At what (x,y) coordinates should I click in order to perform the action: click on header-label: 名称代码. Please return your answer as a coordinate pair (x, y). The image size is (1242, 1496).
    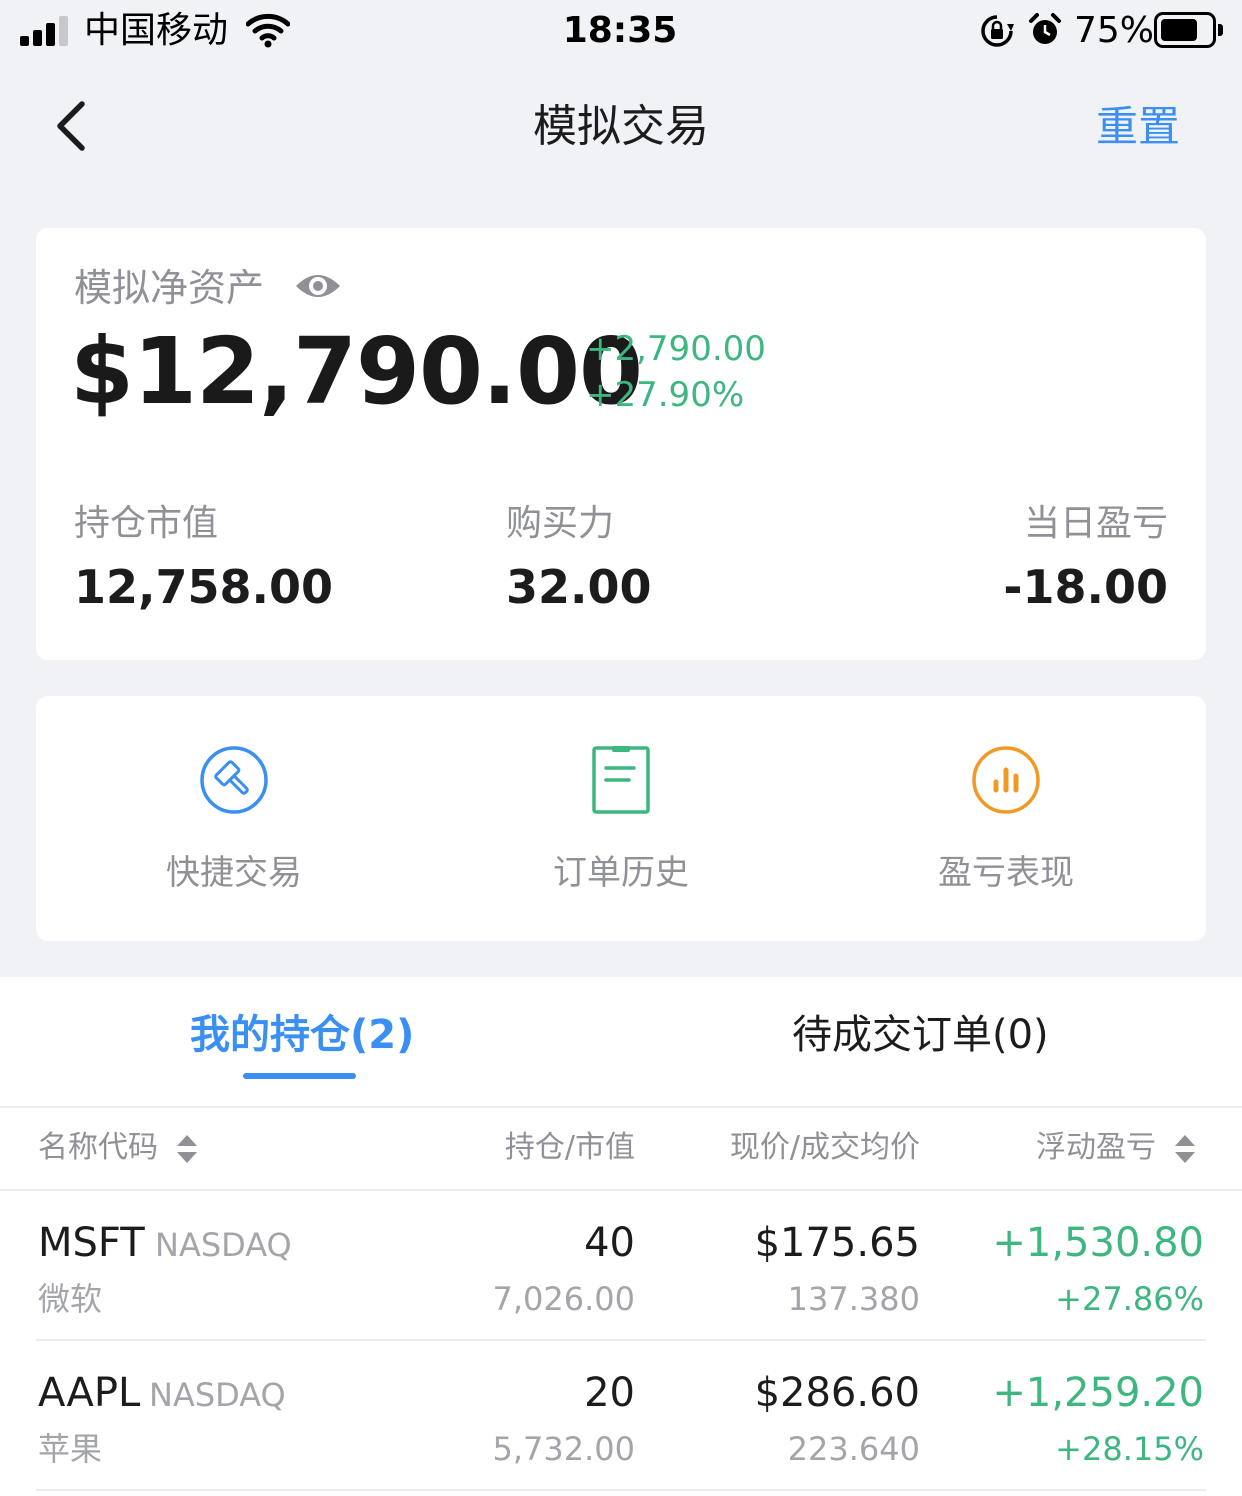
    Looking at the image, I should click on (98, 1147).